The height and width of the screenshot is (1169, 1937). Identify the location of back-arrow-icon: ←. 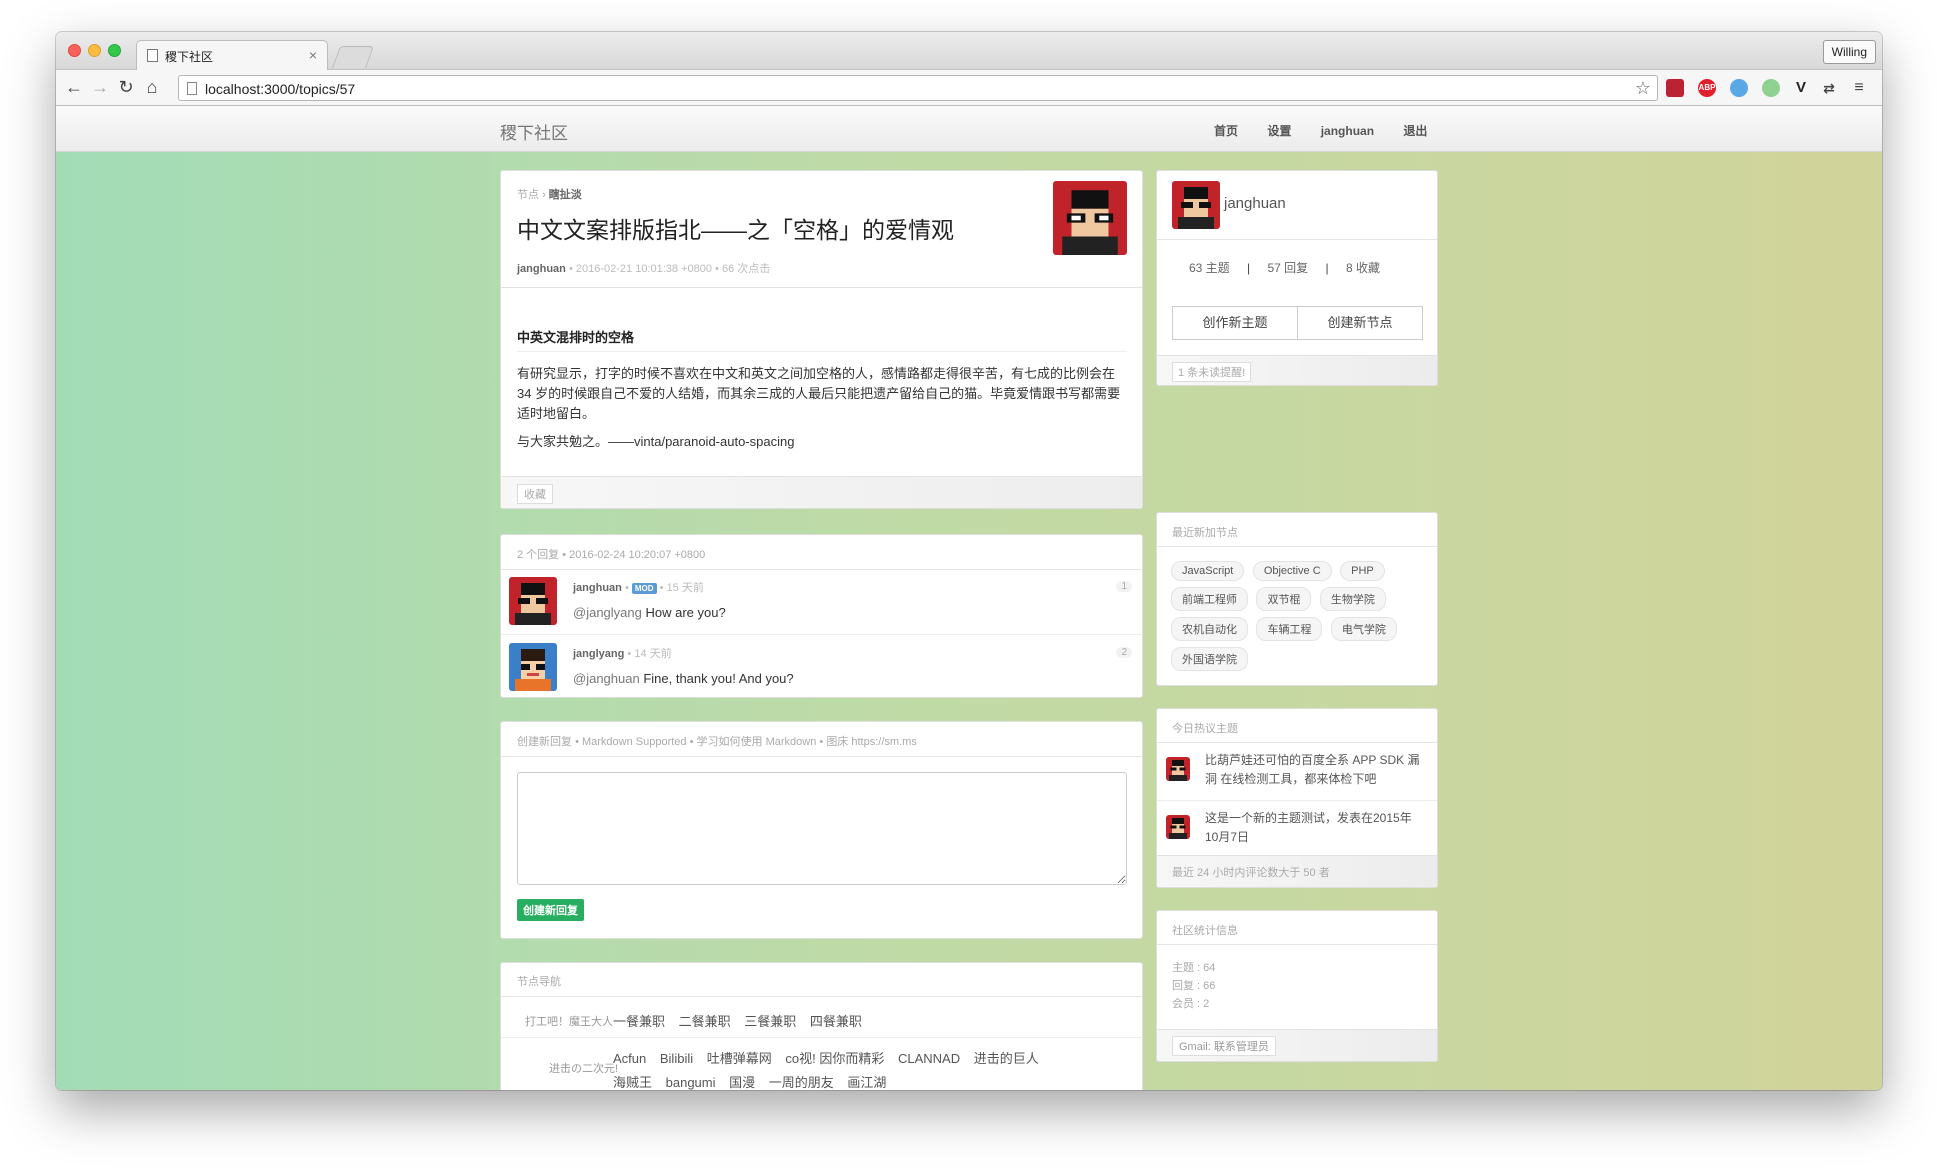
(74, 87).